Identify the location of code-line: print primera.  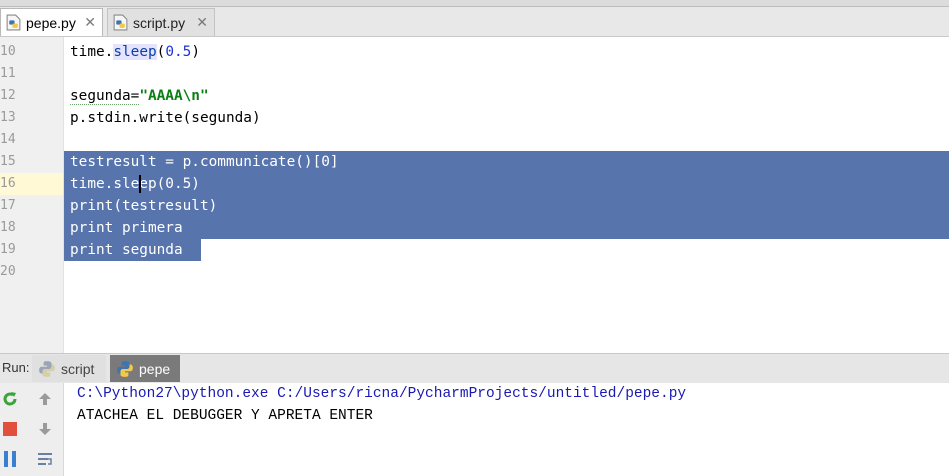
(126, 228).